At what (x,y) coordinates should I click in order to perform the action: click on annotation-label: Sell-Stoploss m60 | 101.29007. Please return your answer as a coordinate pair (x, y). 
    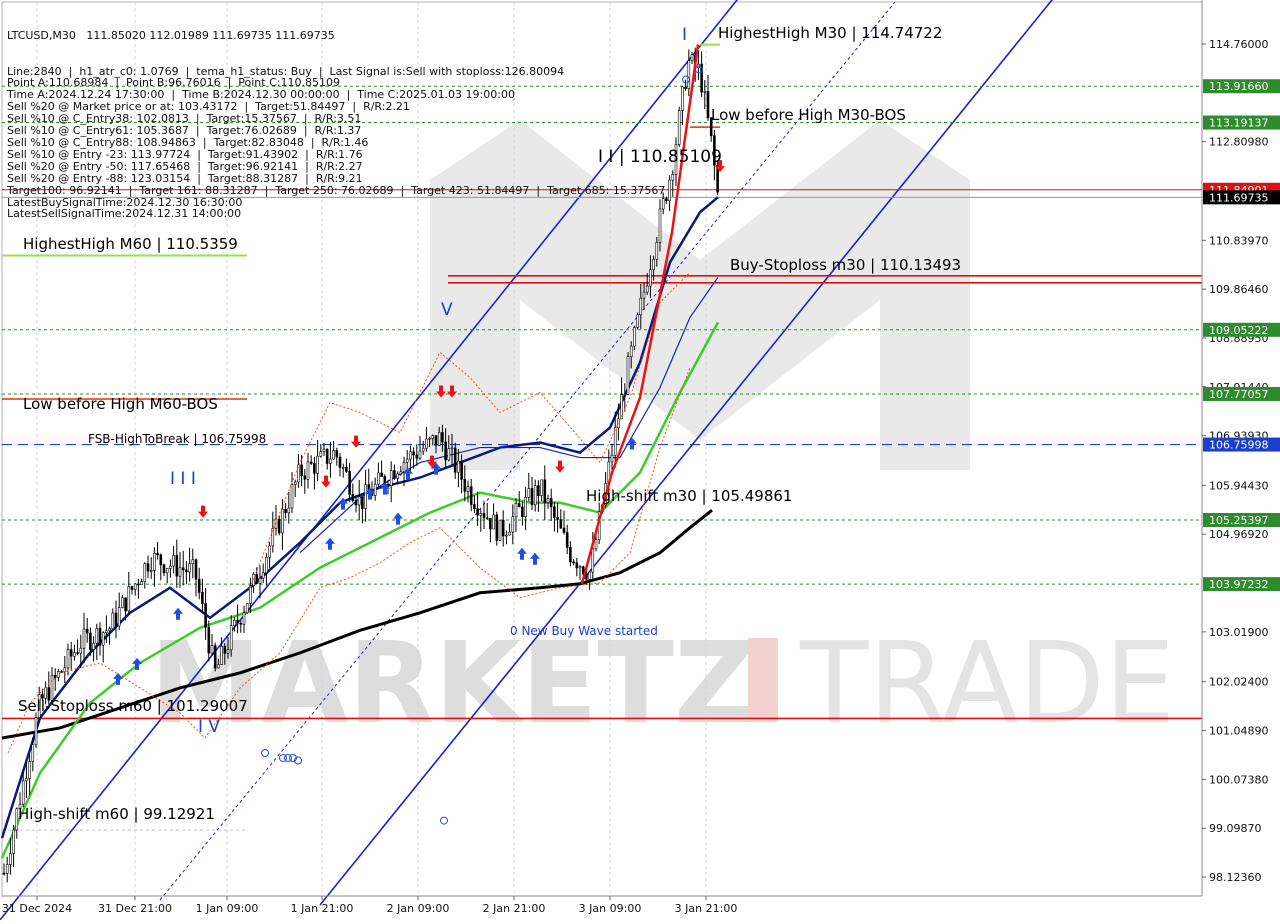
    Looking at the image, I should click on (133, 706).